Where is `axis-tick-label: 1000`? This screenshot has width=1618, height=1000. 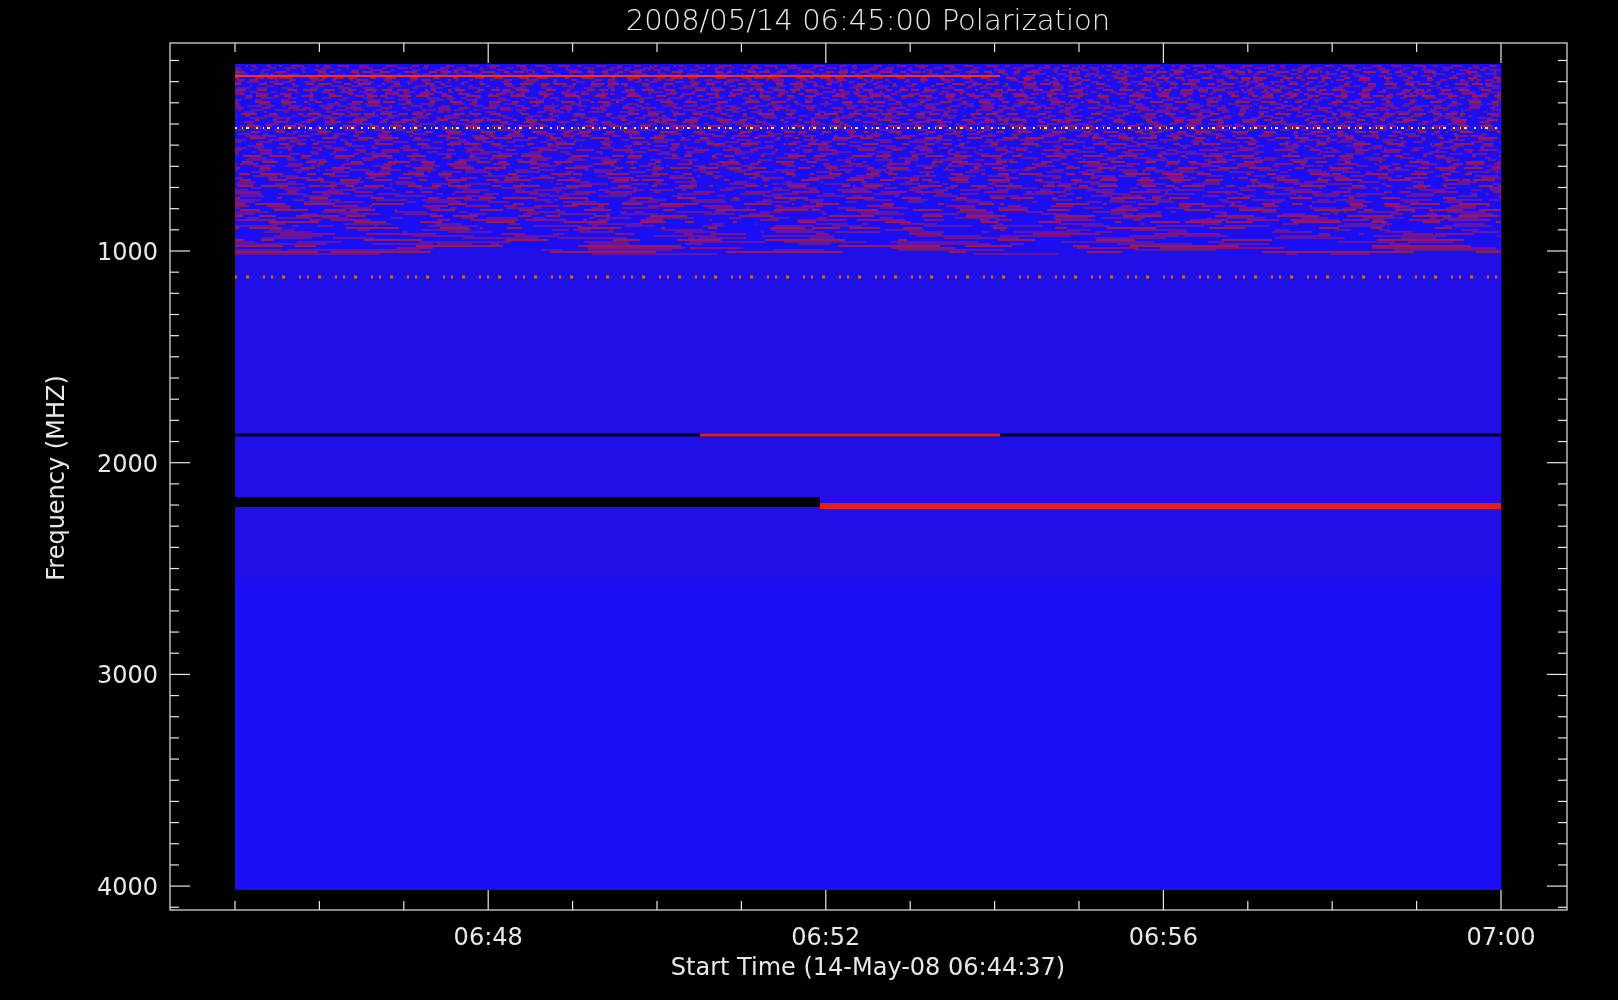
axis-tick-label: 1000 is located at coordinates (127, 252).